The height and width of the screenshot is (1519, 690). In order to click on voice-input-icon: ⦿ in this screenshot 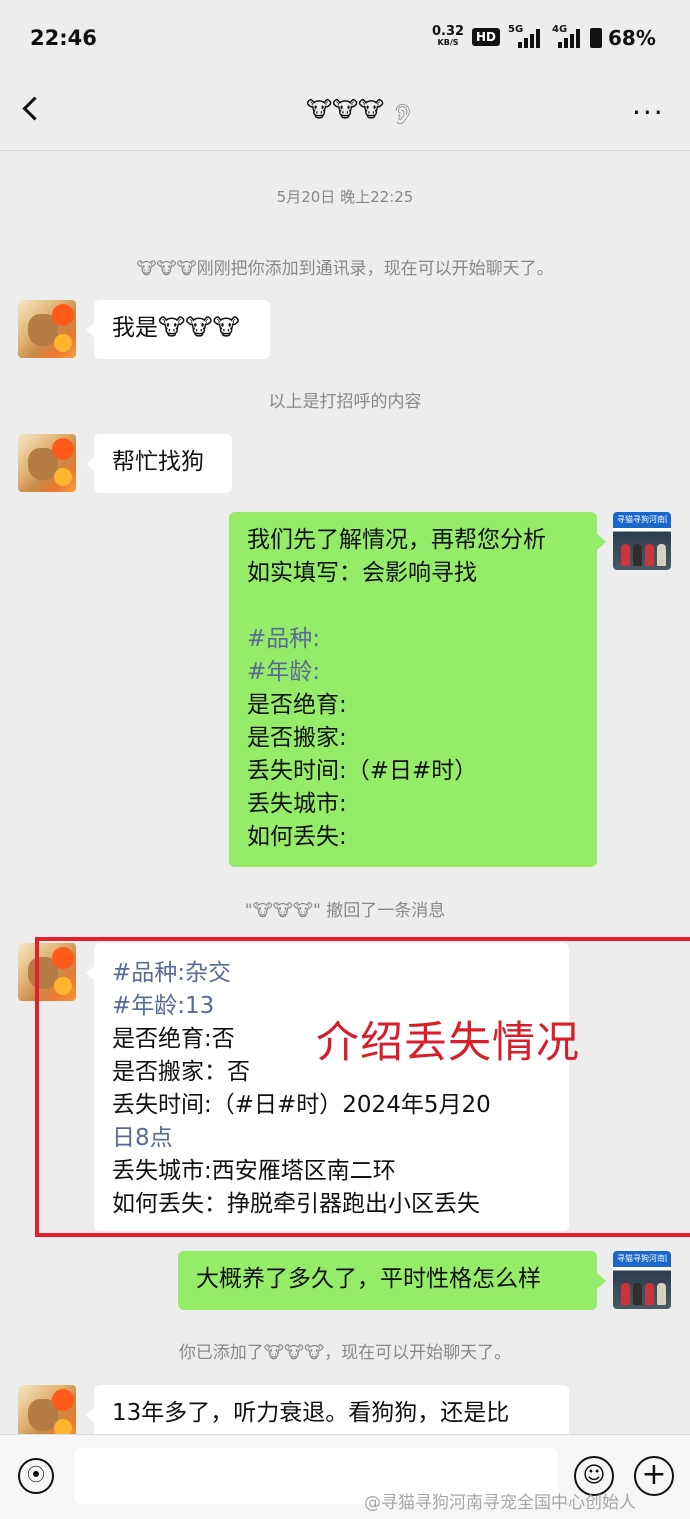, I will do `click(36, 1476)`.